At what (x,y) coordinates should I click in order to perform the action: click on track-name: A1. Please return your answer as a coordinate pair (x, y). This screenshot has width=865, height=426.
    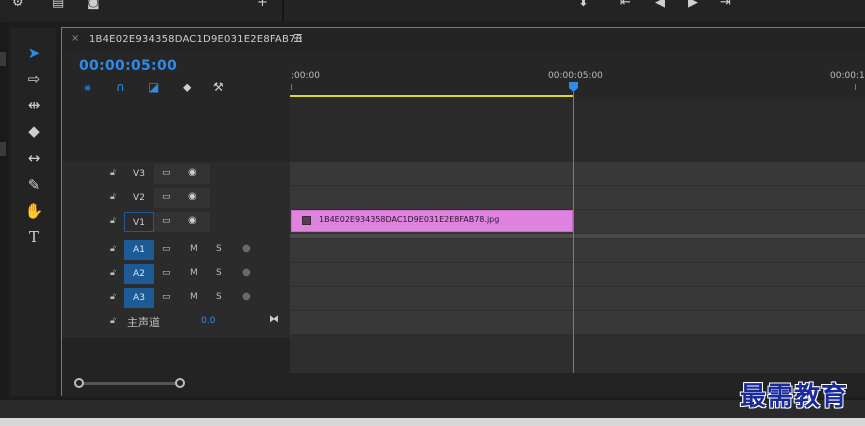
    Looking at the image, I should click on (139, 250).